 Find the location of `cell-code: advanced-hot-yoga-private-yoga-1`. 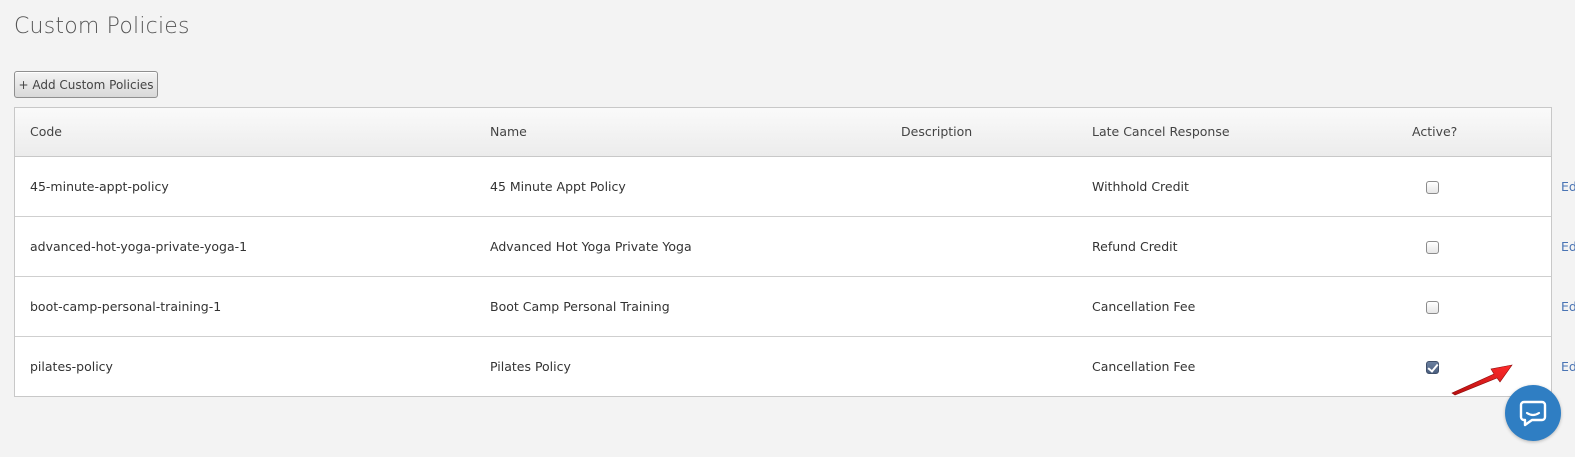

cell-code: advanced-hot-yoga-private-yoga-1 is located at coordinates (245, 245).